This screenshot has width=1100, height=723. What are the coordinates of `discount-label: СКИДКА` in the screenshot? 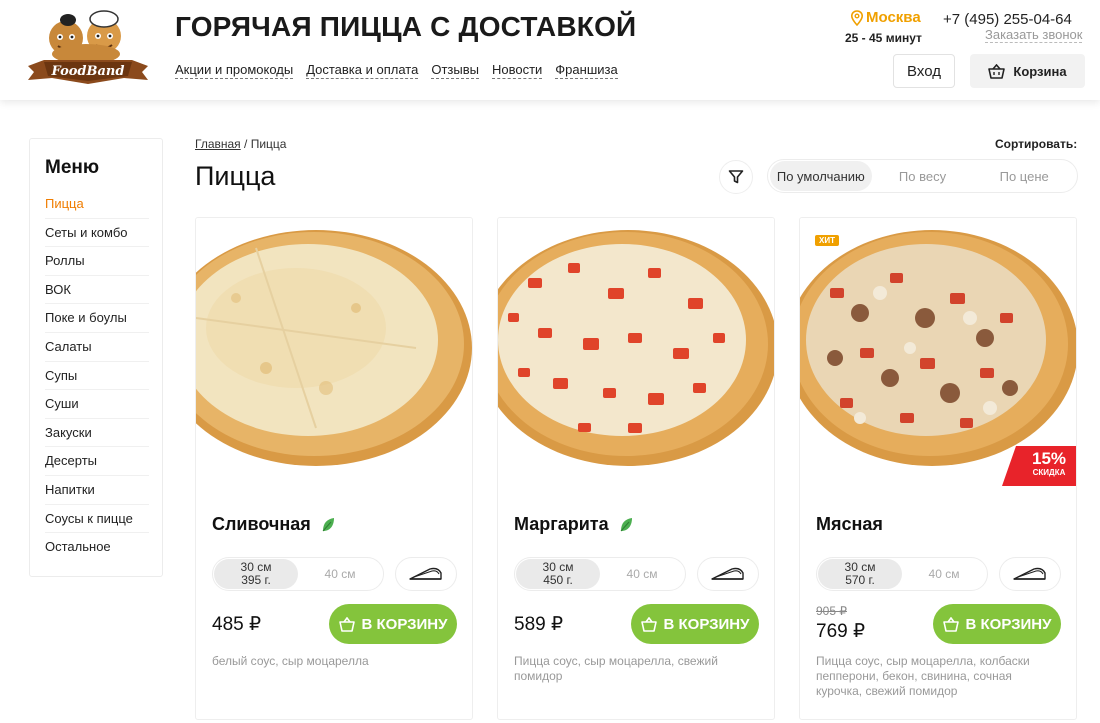 It's located at (1049, 472).